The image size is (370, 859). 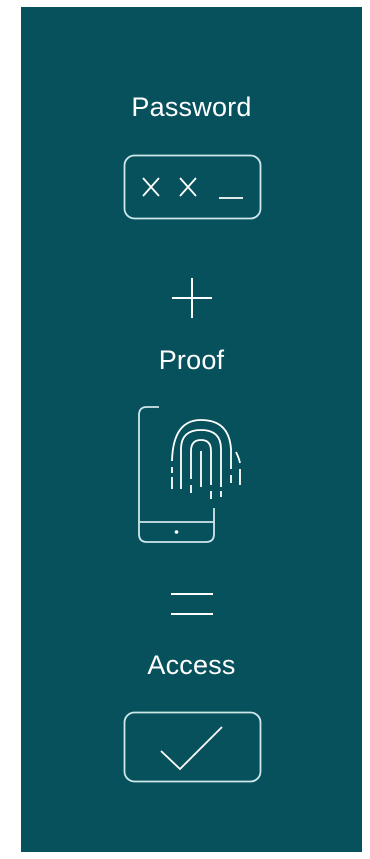 I want to click on checkmark-box-icon, so click(x=192, y=747).